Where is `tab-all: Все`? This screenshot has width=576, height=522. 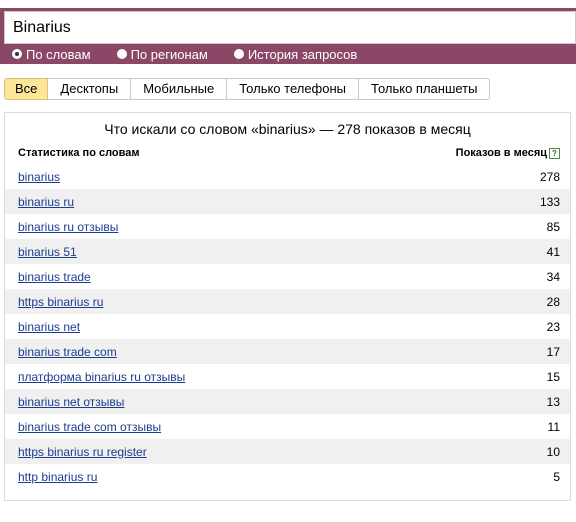
tab-all: Все is located at coordinates (26, 89).